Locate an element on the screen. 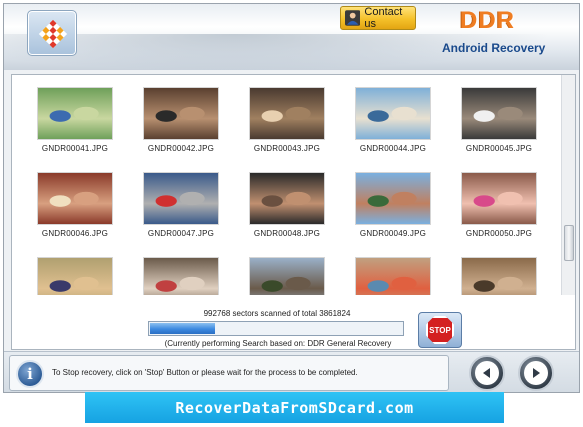 Image resolution: width=583 pixels, height=427 pixels. file-thumbnail: GNDR00045.JPG is located at coordinates (495, 117).